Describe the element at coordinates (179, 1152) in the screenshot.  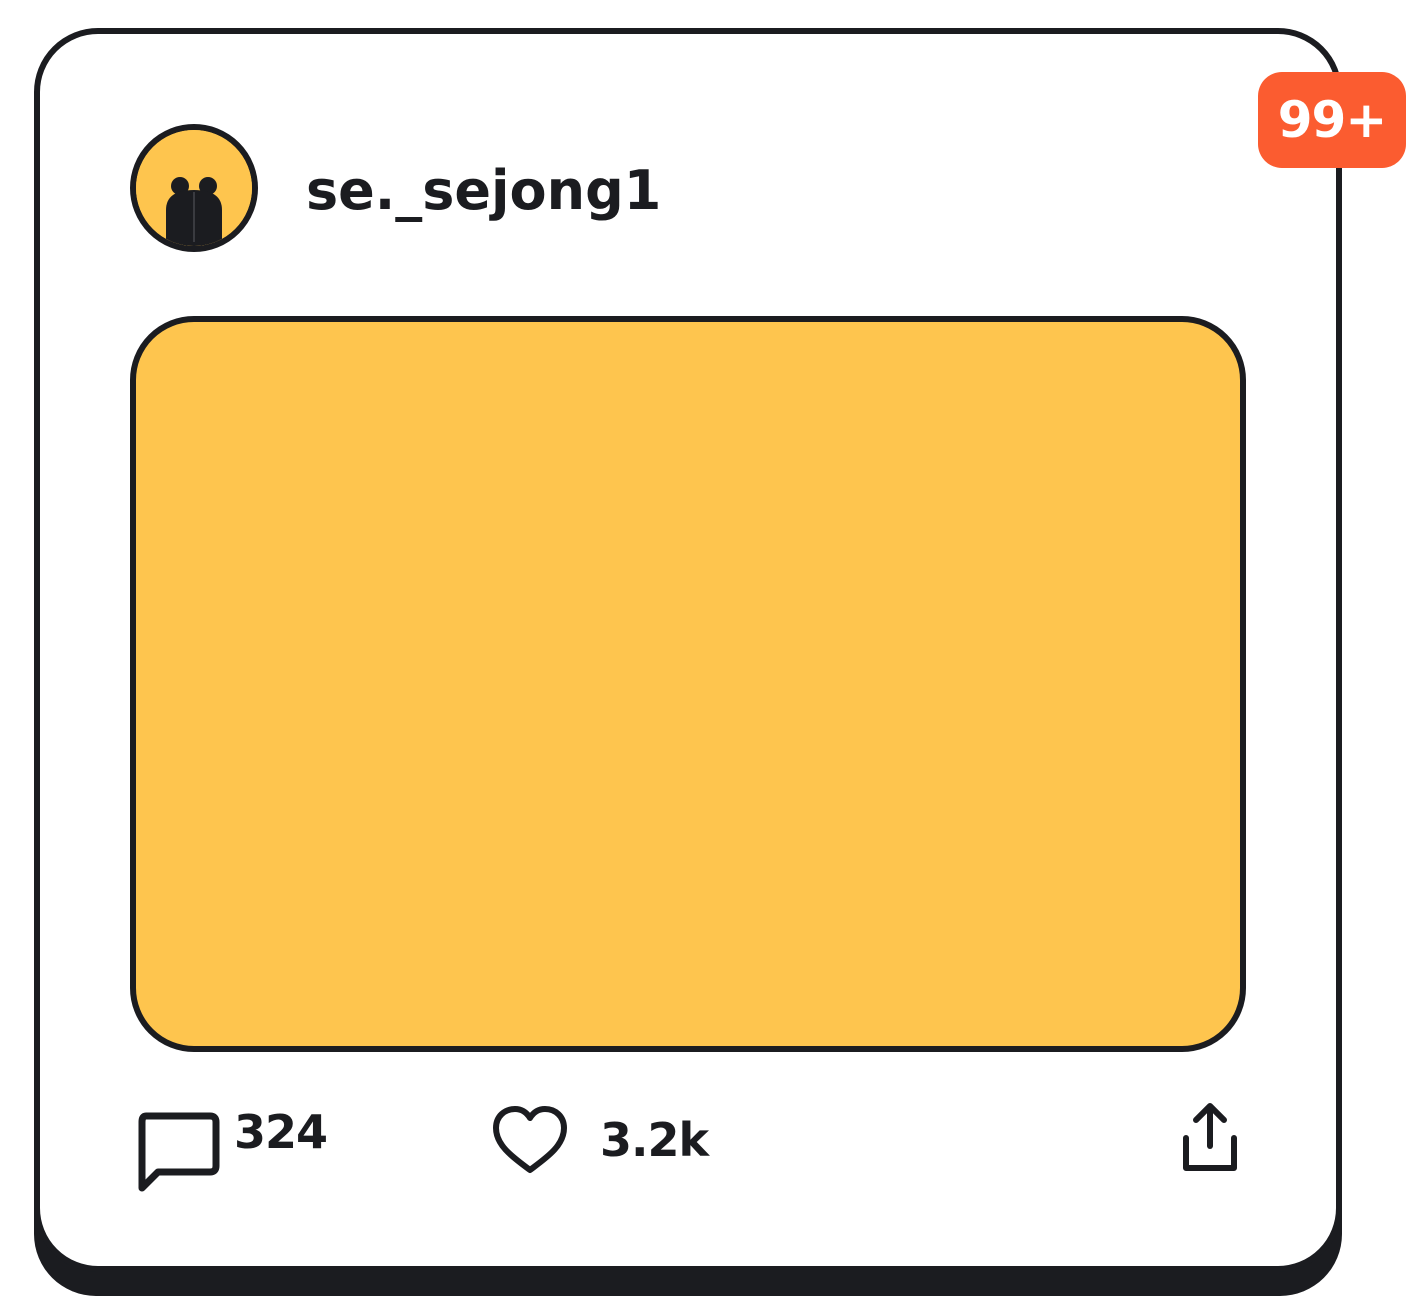
I see `comment-icon` at that location.